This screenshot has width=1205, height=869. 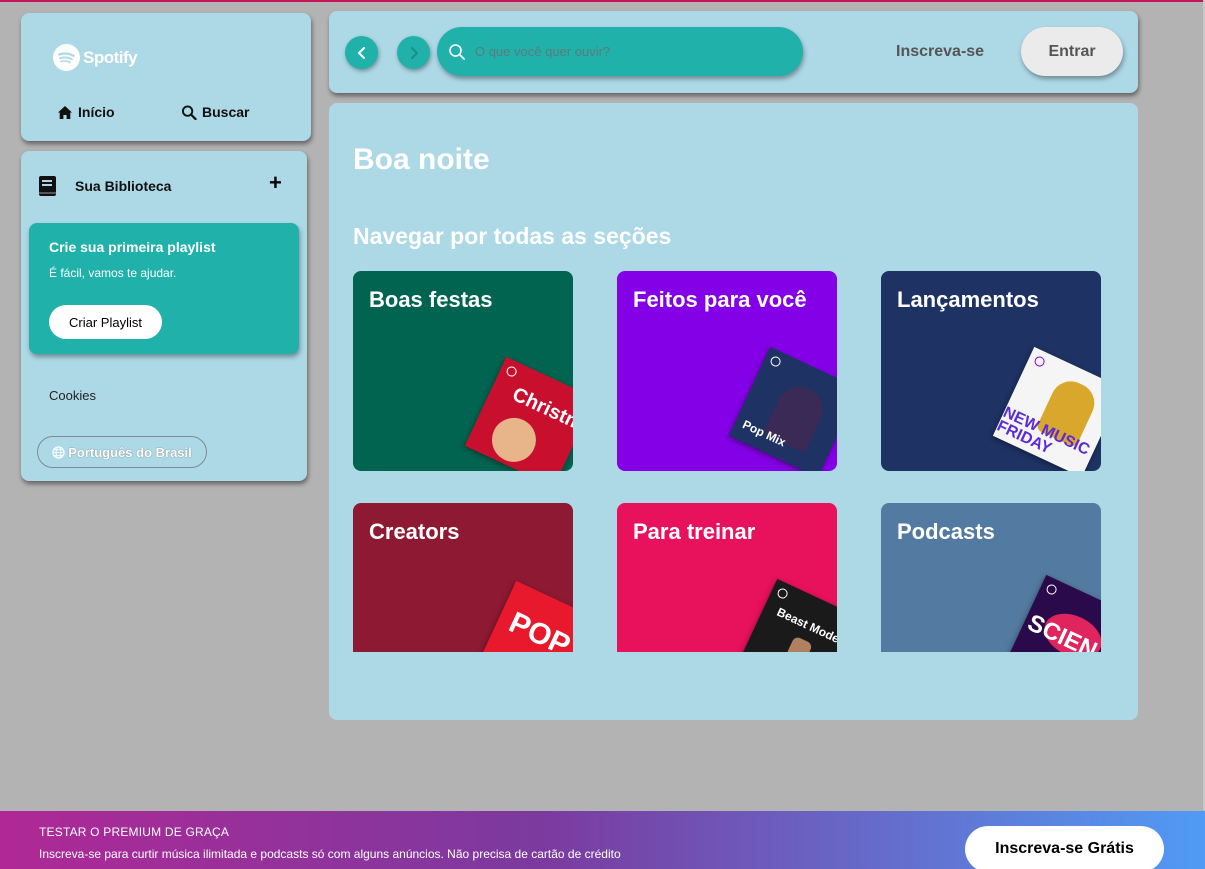 What do you see at coordinates (123, 186) in the screenshot?
I see `library-title: Sua Biblioteca` at bounding box center [123, 186].